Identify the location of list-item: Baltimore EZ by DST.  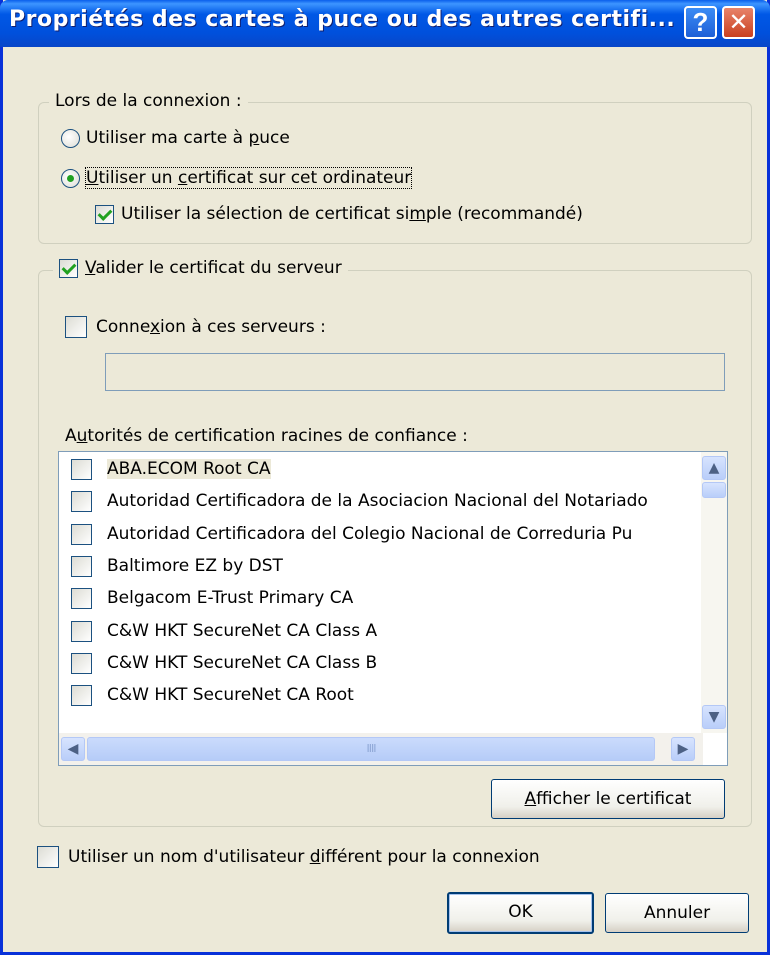
(177, 566).